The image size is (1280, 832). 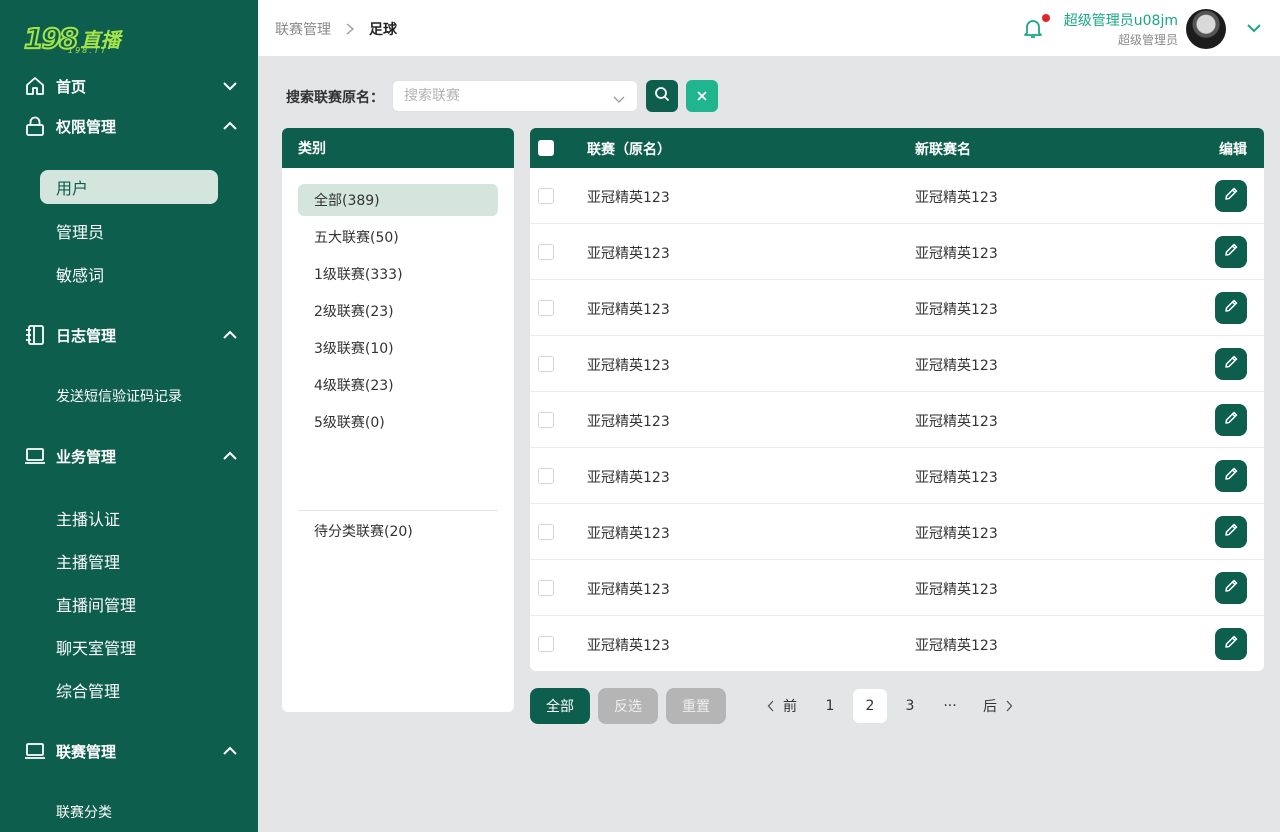 What do you see at coordinates (86, 751) in the screenshot?
I see `nav-group-label: 联赛管理` at bounding box center [86, 751].